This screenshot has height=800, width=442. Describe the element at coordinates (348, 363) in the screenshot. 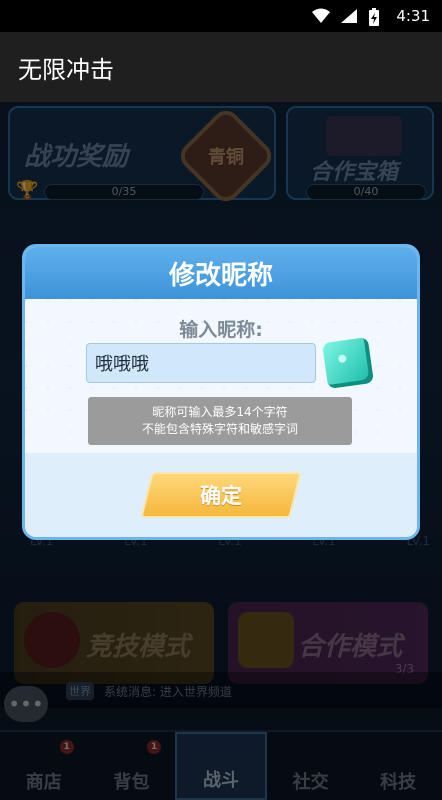

I see `random-dice-icon` at that location.